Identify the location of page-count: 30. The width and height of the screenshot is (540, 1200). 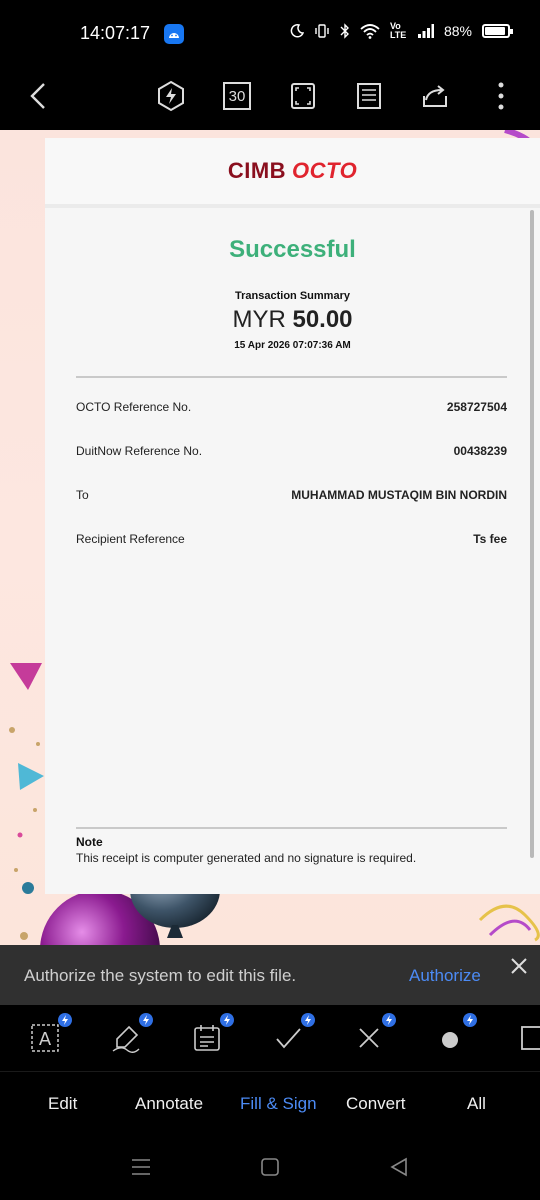
(237, 96).